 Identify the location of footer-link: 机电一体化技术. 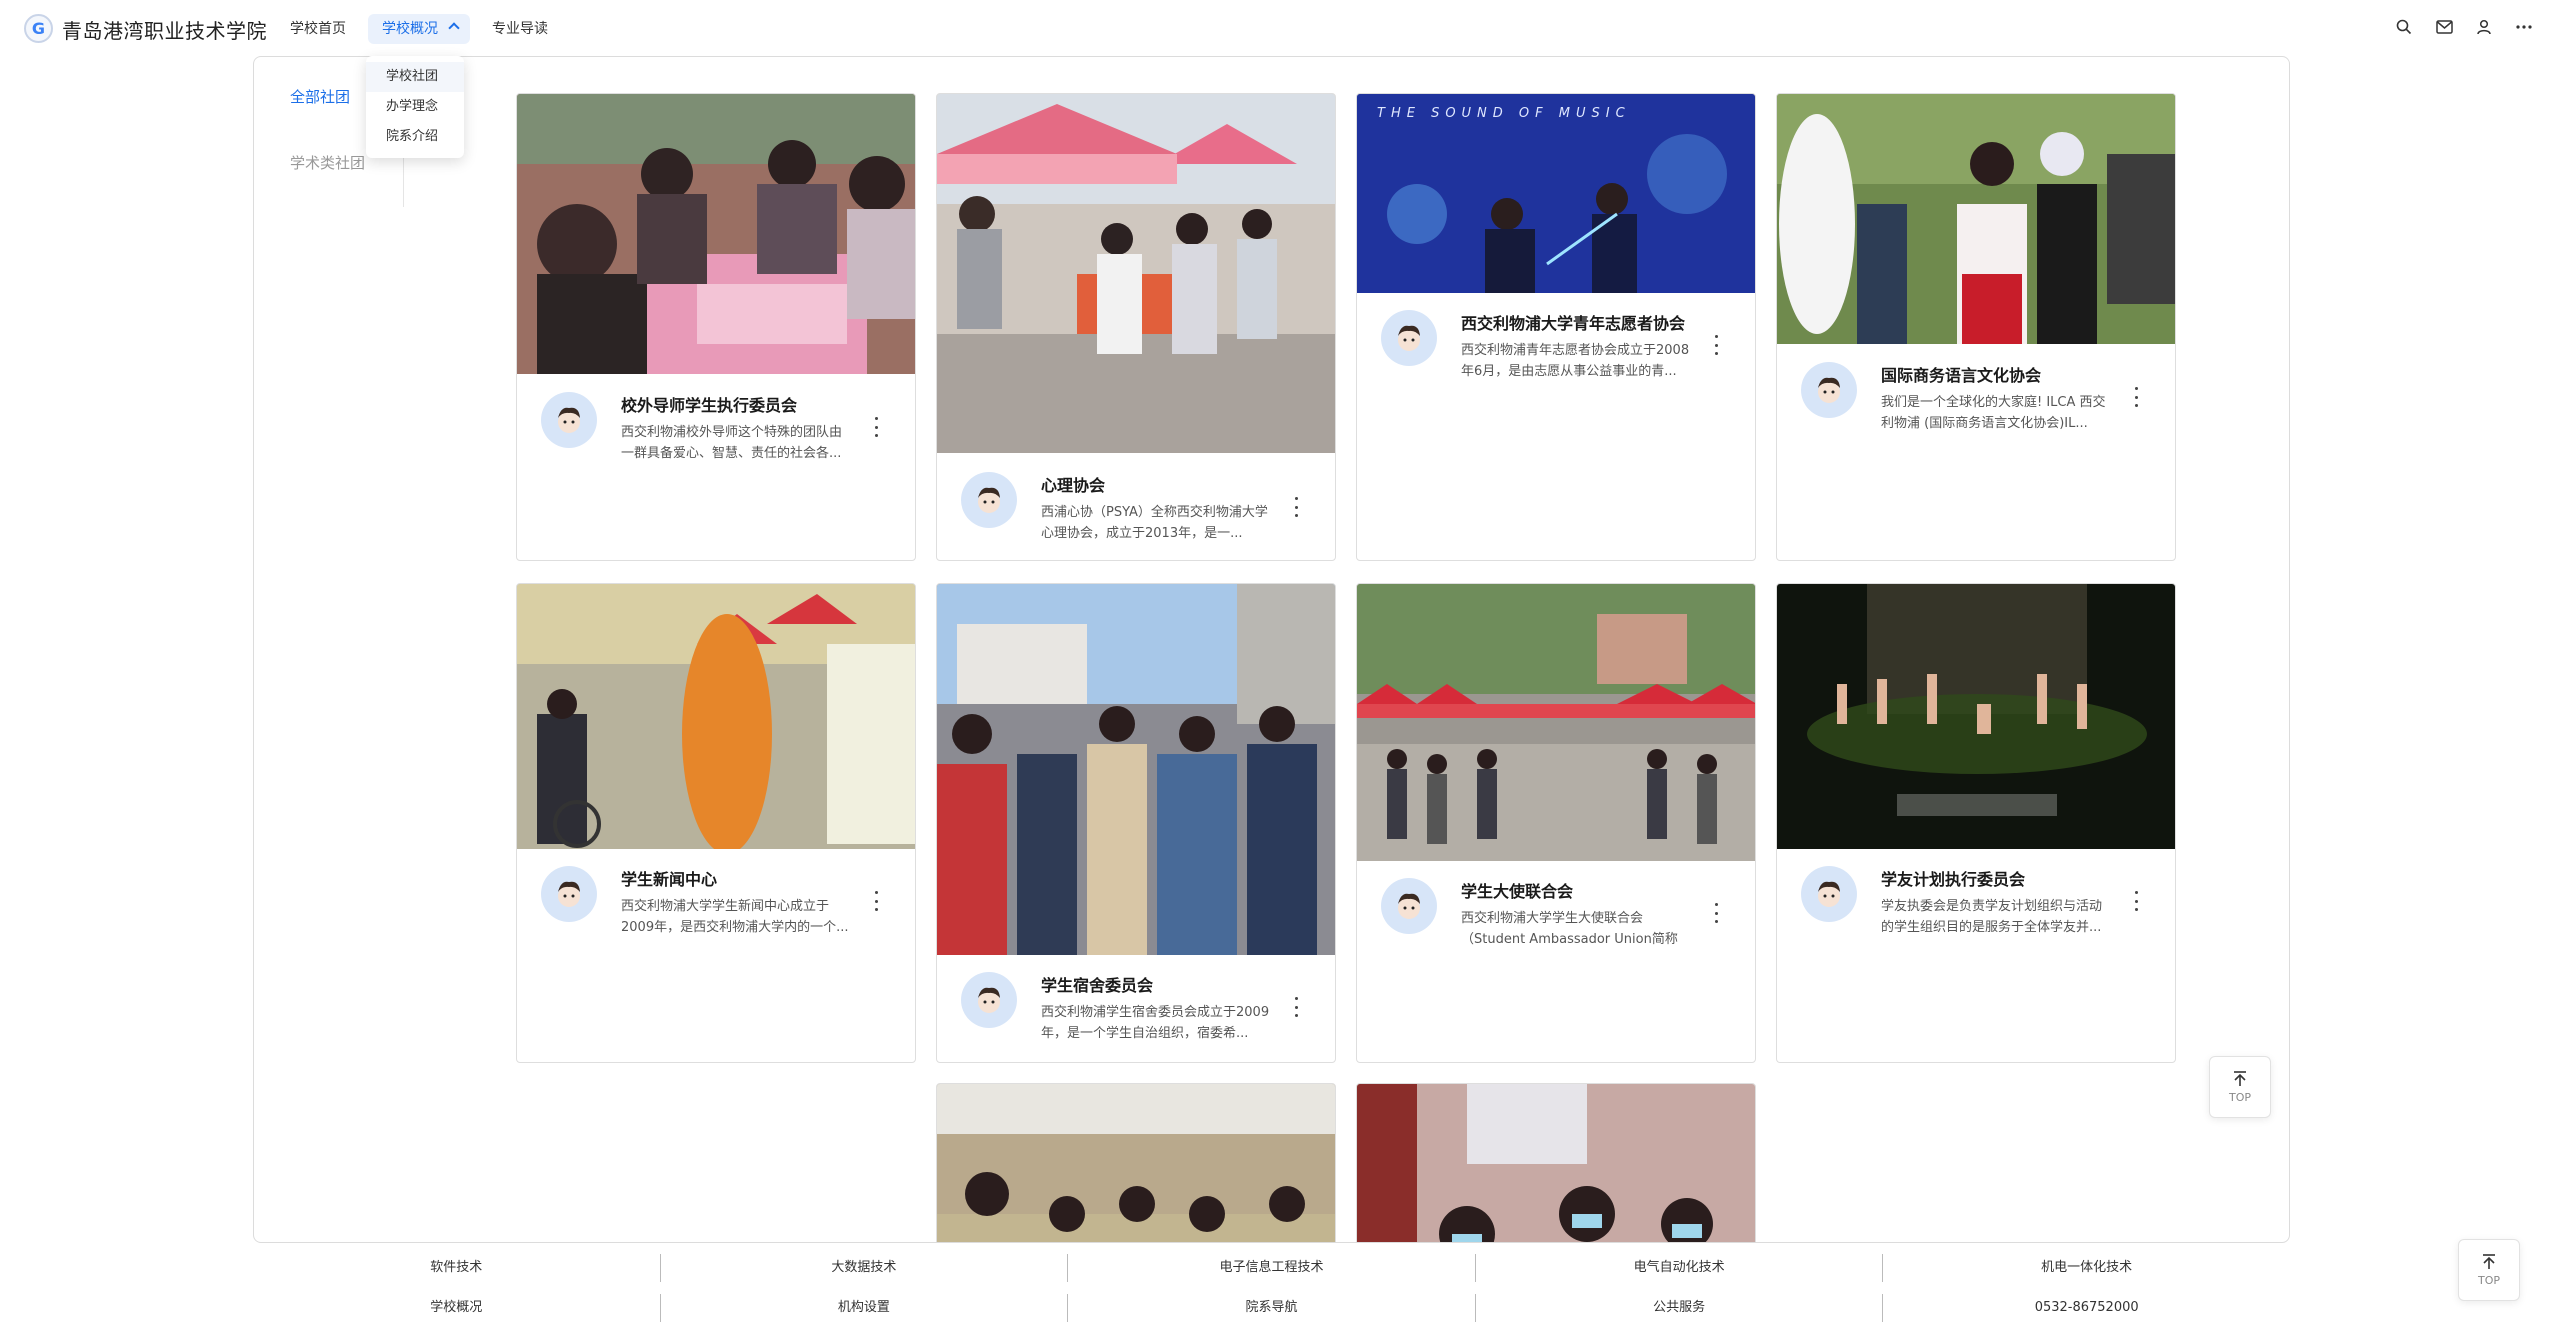
(2086, 1268).